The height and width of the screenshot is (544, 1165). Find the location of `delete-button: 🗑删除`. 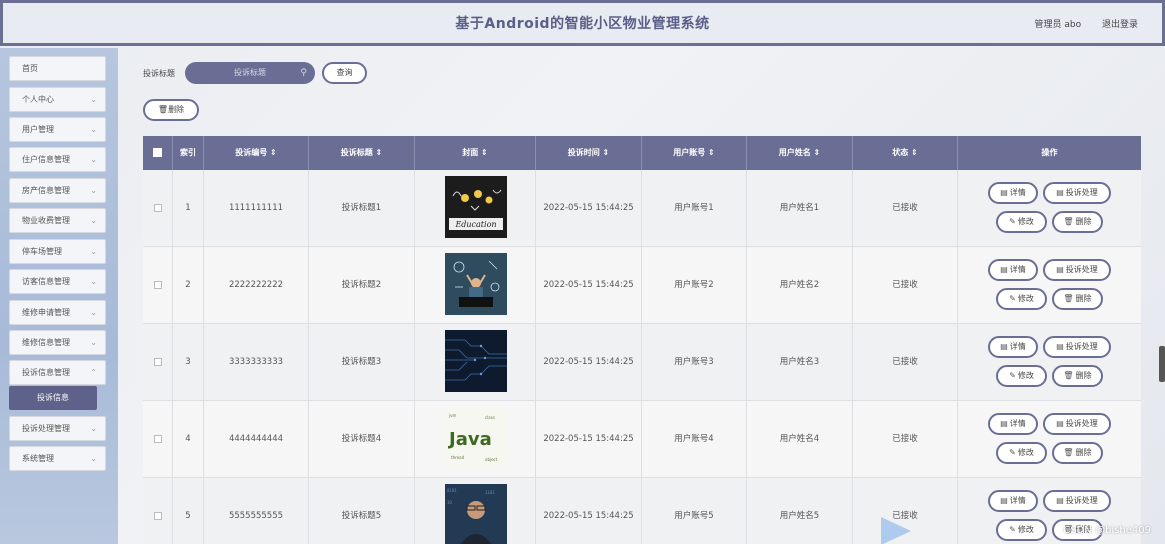

delete-button: 🗑删除 is located at coordinates (171, 110).